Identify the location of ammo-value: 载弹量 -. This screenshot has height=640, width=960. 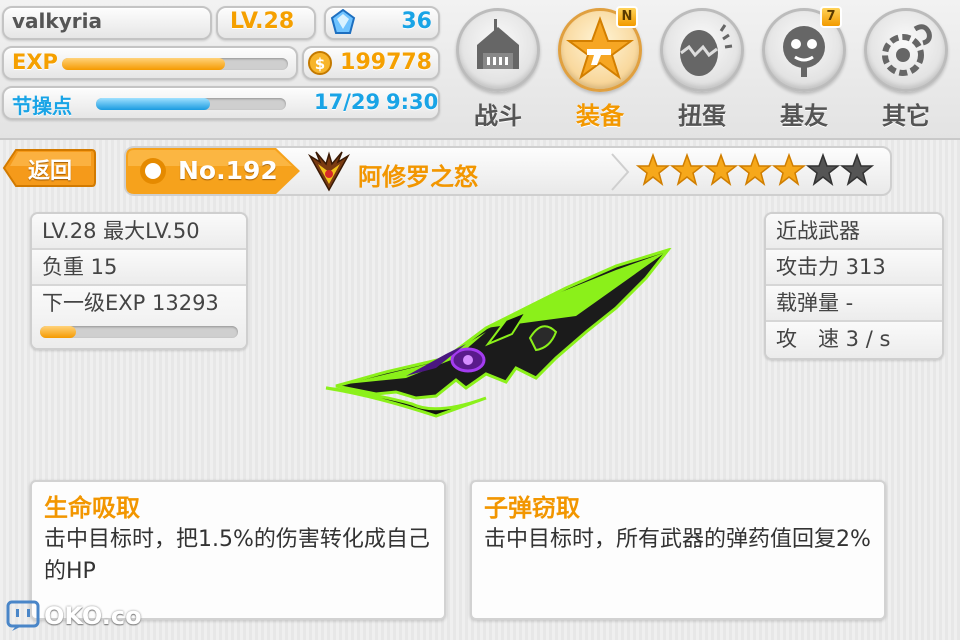
(815, 303).